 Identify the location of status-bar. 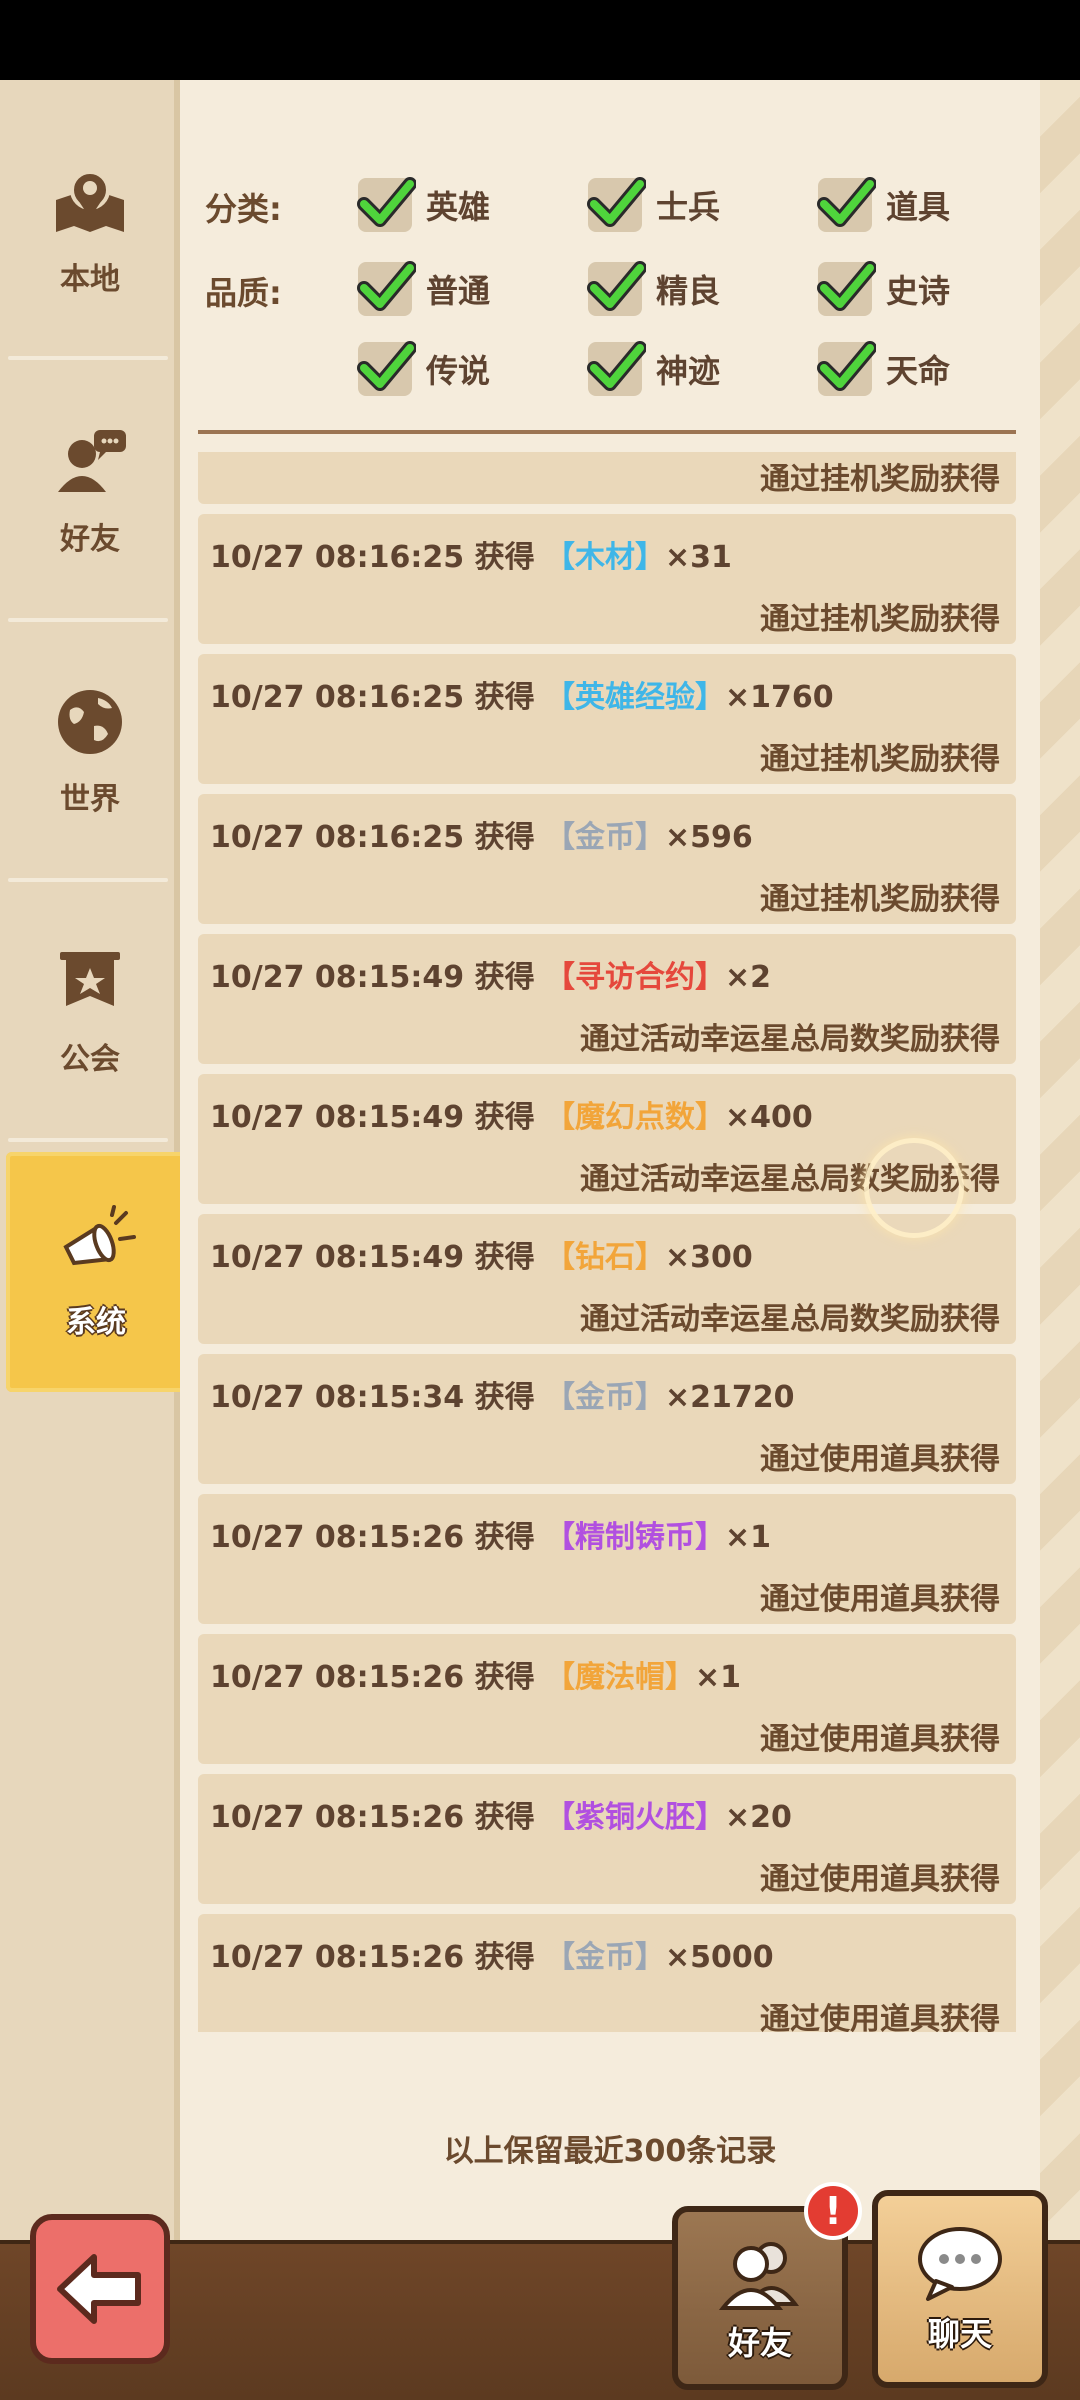
(540, 40).